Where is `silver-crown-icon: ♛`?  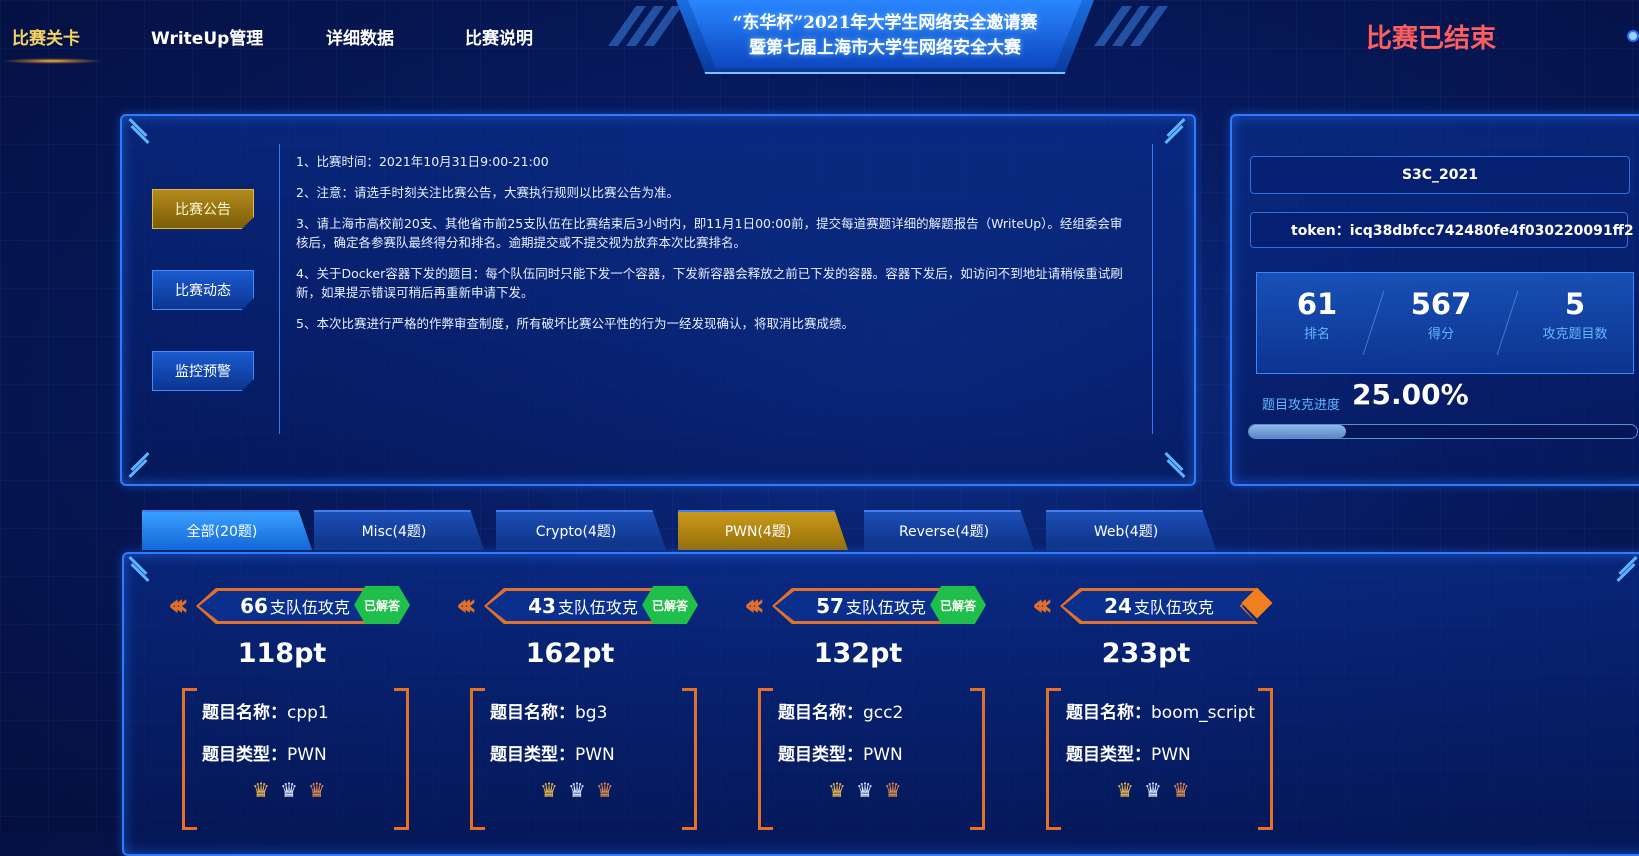 silver-crown-icon: ♛ is located at coordinates (581, 790).